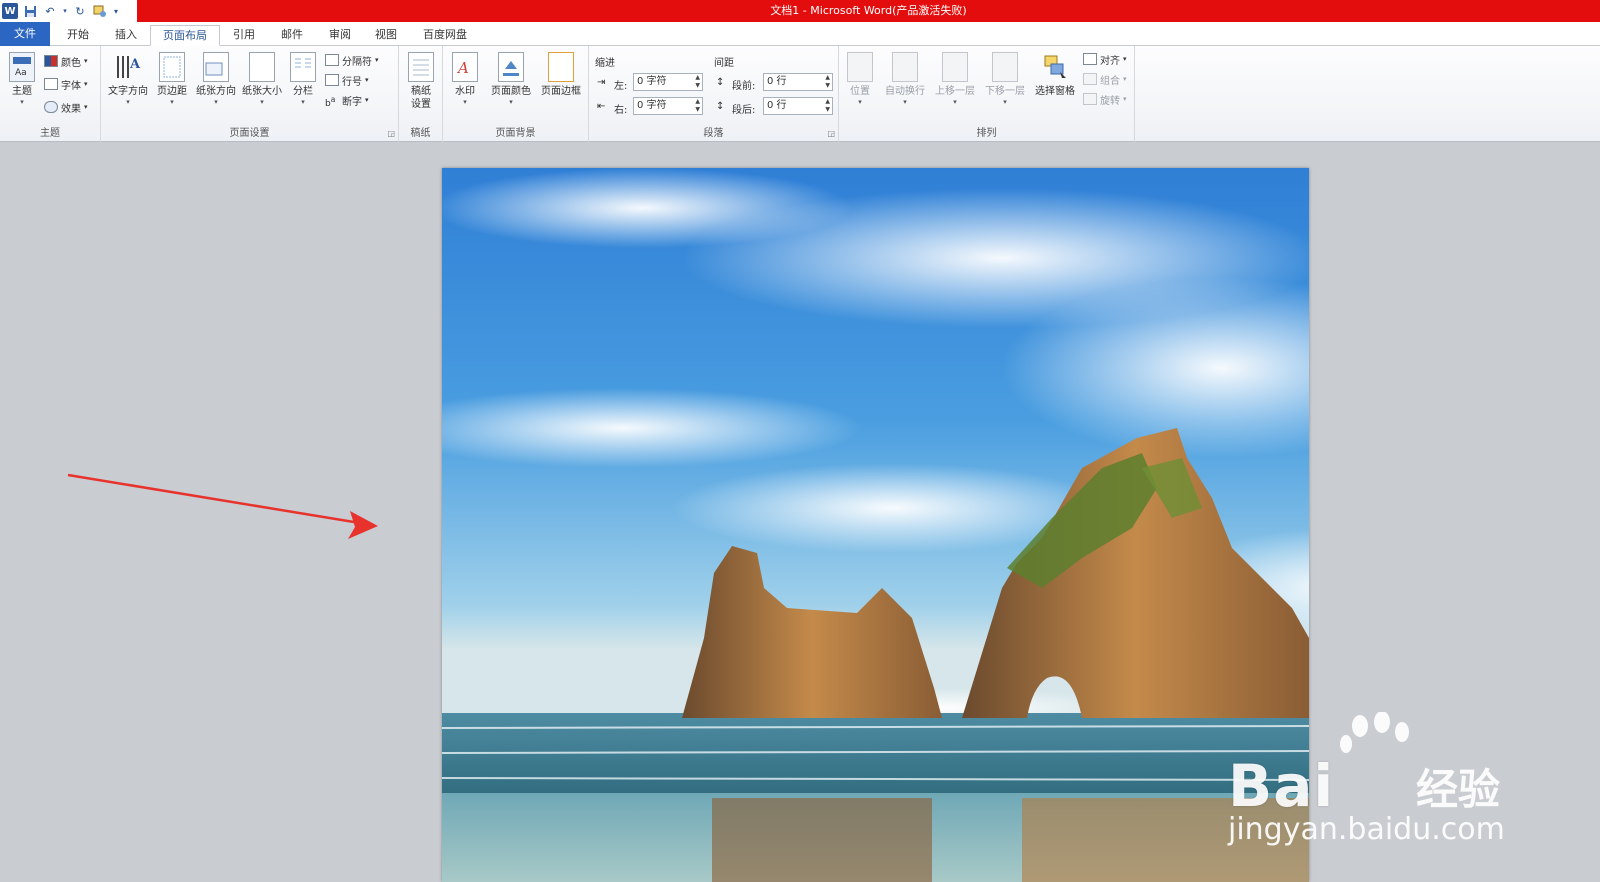  What do you see at coordinates (172, 83) in the screenshot?
I see `margins-button: 页边距 ▾` at bounding box center [172, 83].